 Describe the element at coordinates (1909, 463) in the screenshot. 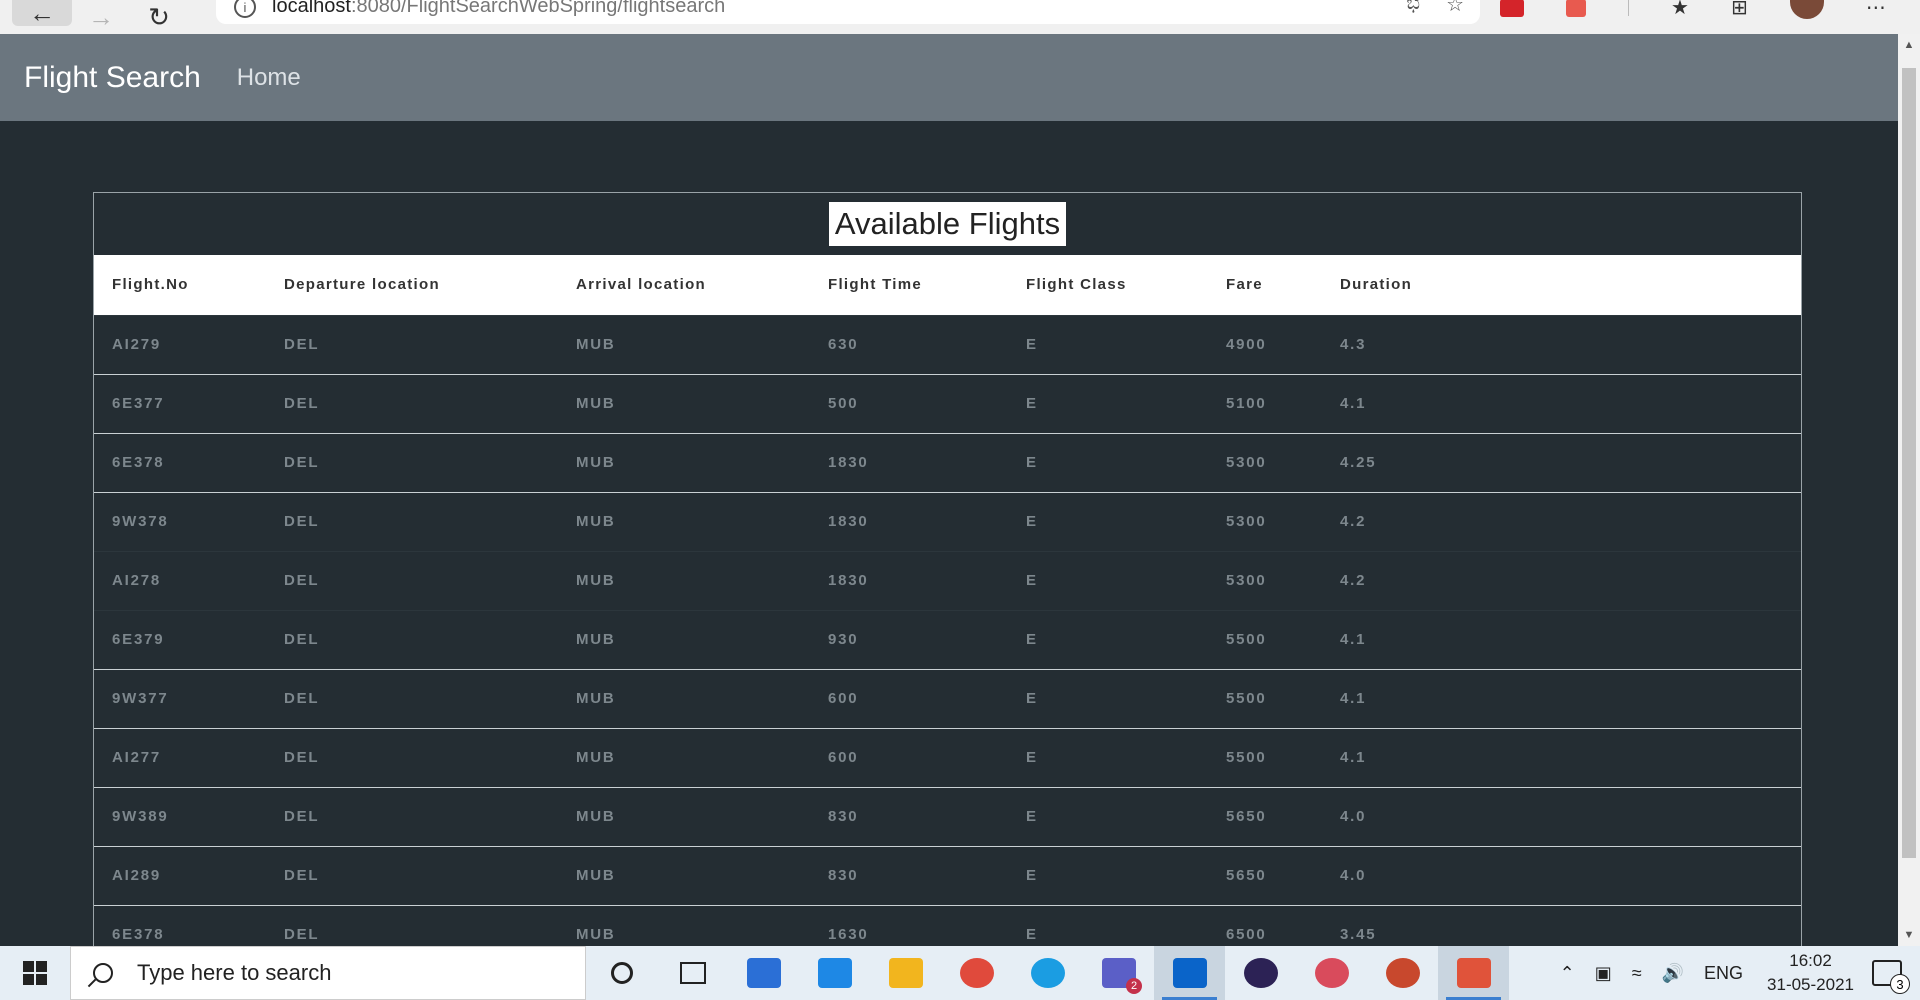

I see `scroll-thumb` at that location.